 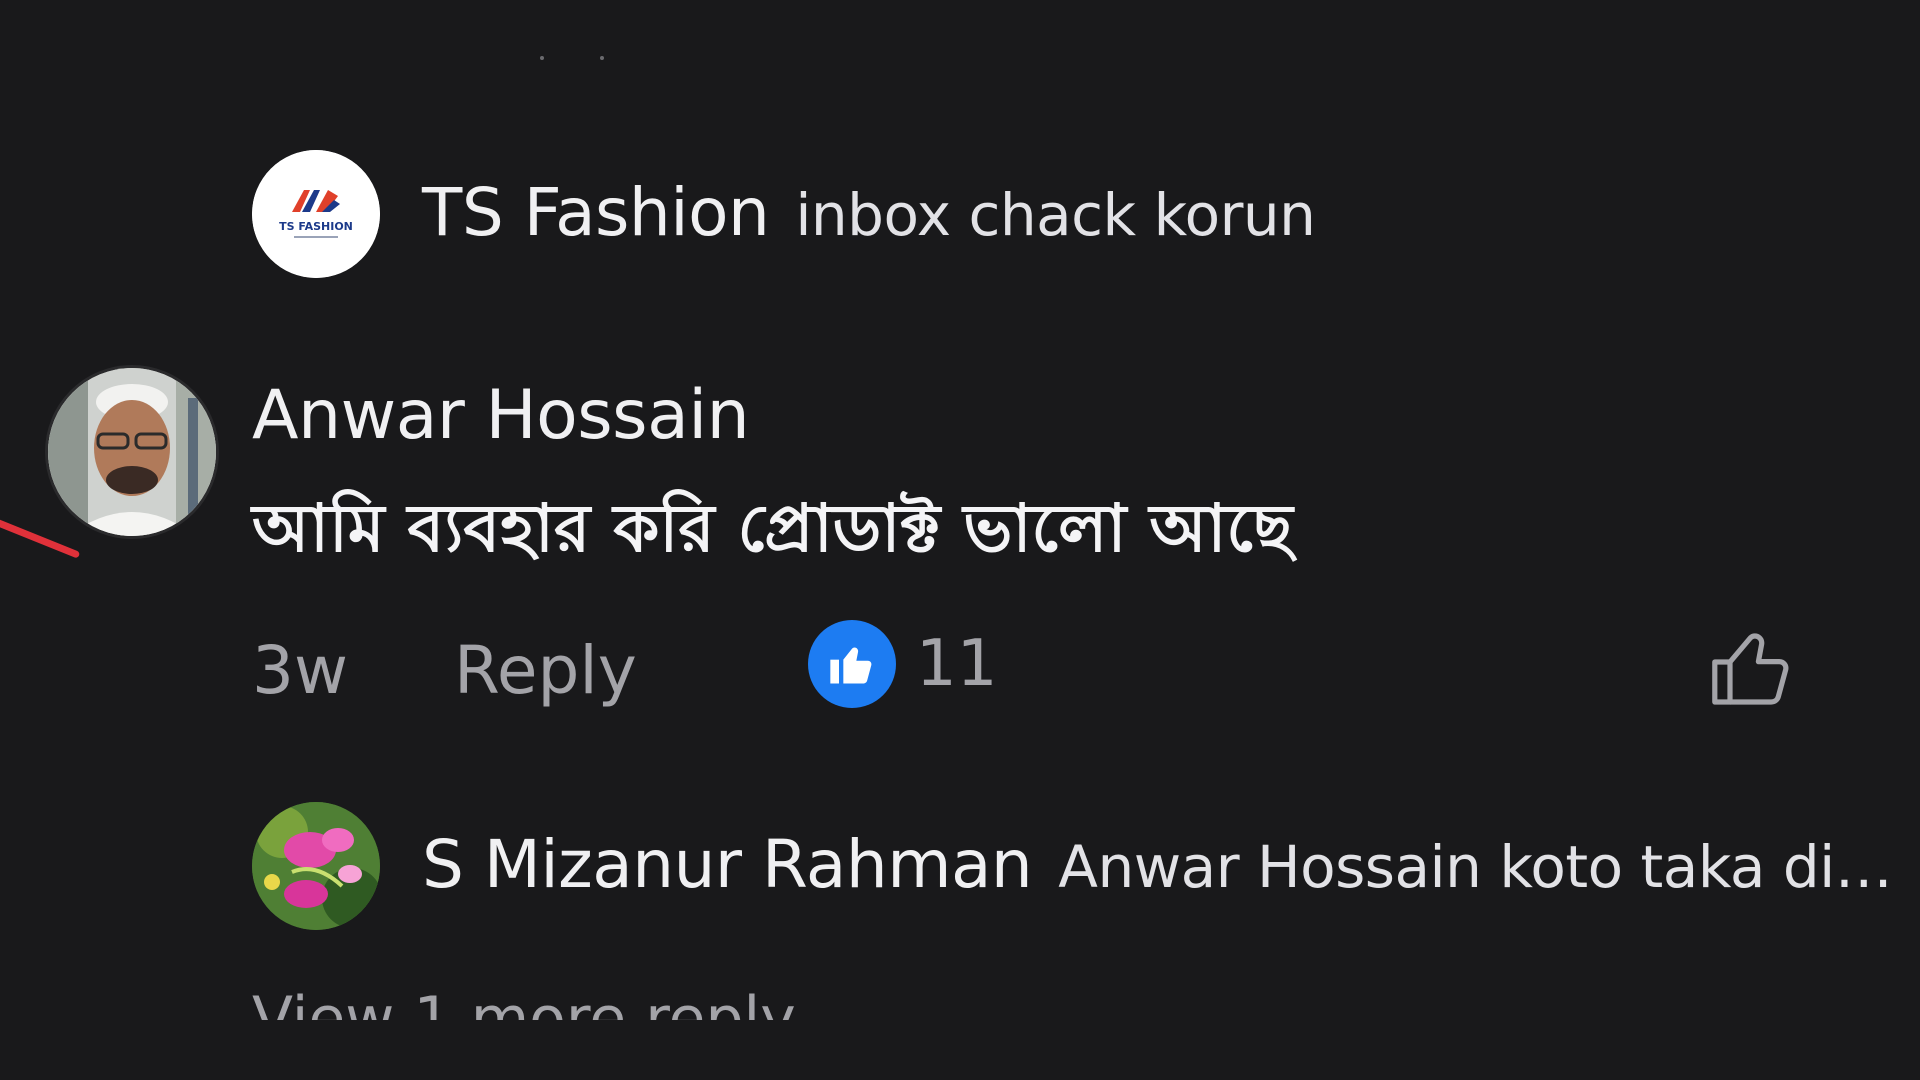 What do you see at coordinates (524, 1002) in the screenshot?
I see `view-more-replies-link: View 1 more reply` at bounding box center [524, 1002].